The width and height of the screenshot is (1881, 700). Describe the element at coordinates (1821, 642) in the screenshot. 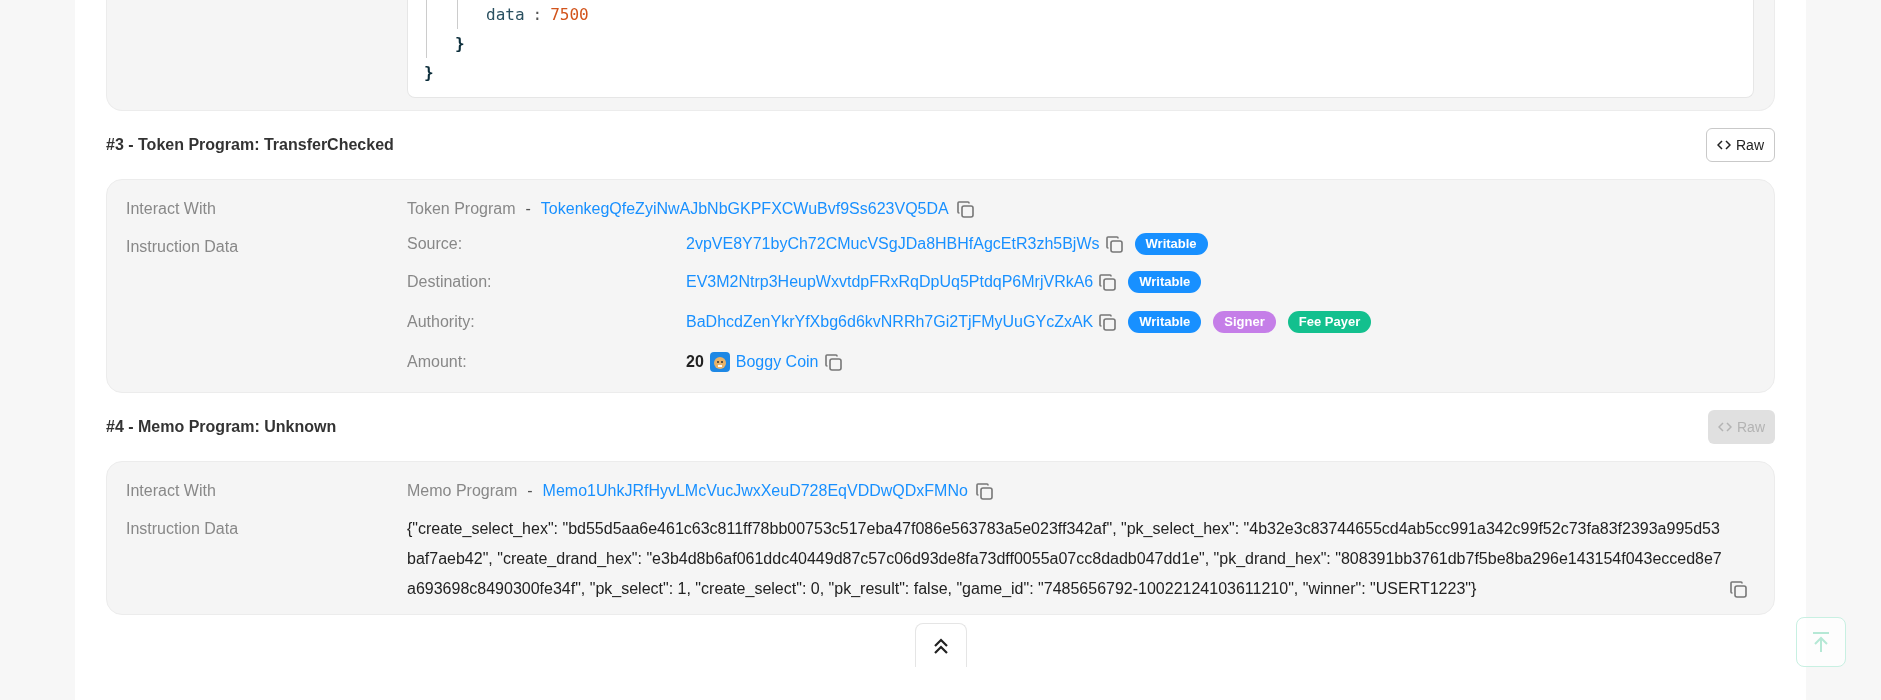

I see `arrow-to-top-icon` at that location.